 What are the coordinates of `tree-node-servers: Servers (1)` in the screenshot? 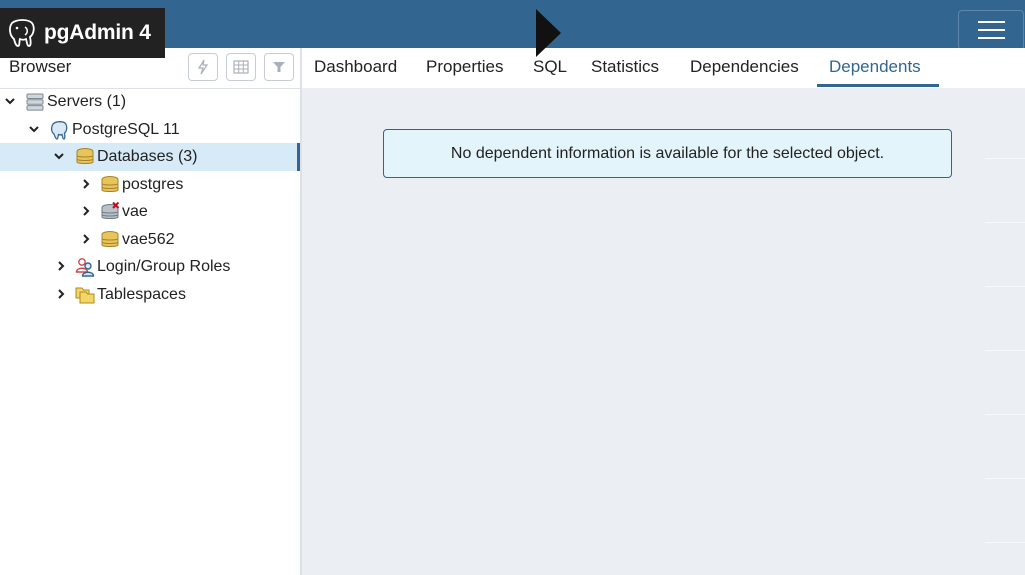 It's located at (150, 102).